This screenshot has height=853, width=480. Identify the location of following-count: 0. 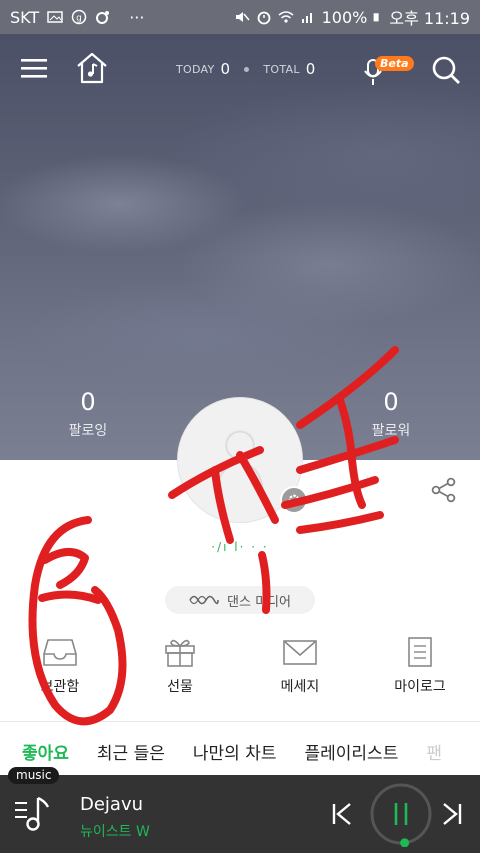
(88, 402).